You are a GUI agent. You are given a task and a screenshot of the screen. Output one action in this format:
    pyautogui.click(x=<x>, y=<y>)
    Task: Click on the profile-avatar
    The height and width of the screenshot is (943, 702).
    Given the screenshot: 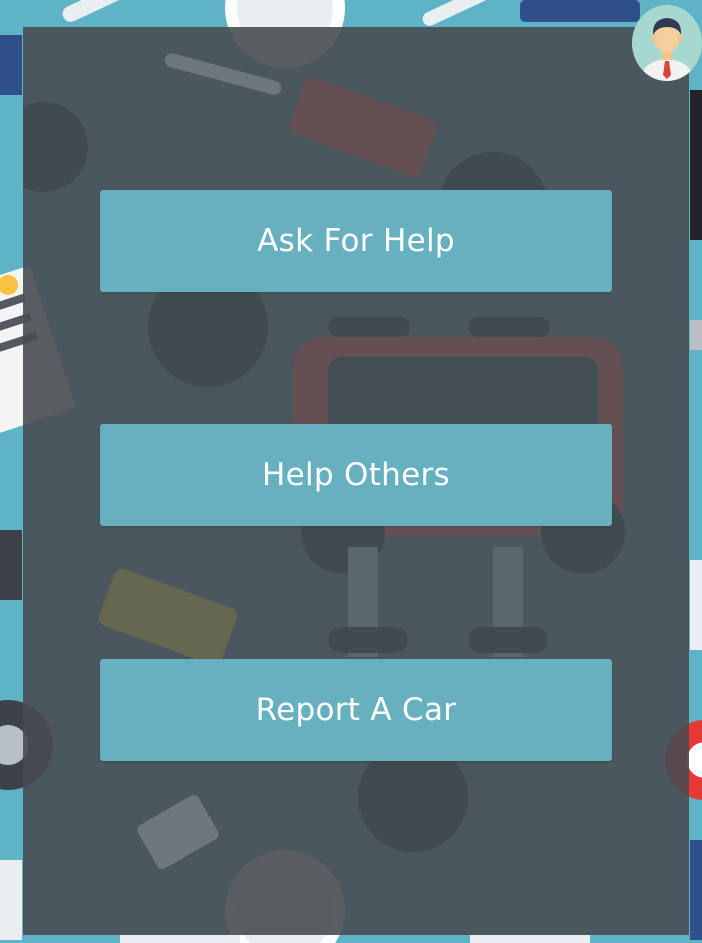 What is the action you would take?
    pyautogui.click(x=667, y=43)
    